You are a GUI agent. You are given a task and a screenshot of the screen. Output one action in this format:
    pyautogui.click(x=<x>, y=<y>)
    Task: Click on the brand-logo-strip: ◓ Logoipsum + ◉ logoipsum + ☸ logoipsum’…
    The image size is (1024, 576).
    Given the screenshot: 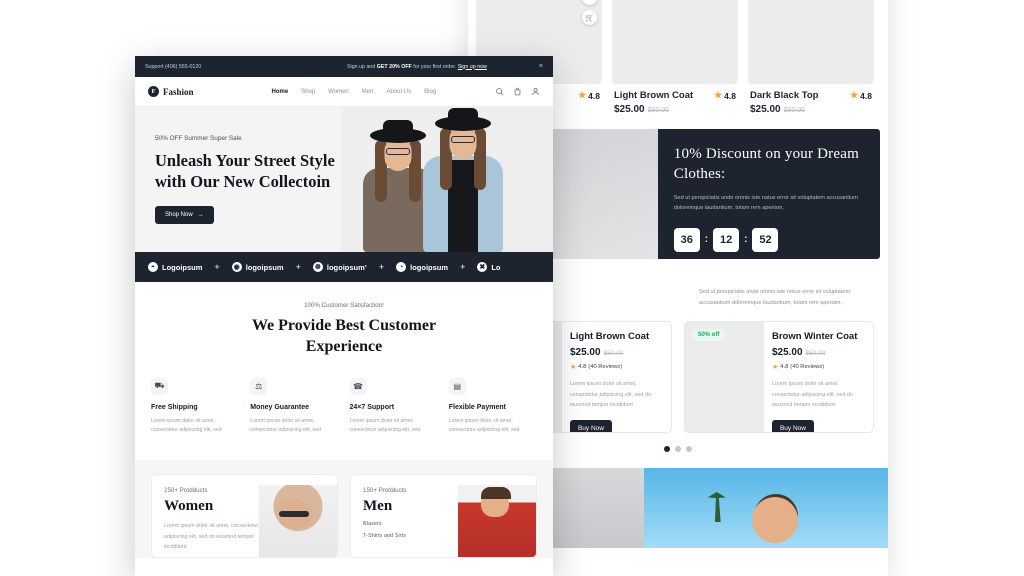 What is the action you would take?
    pyautogui.click(x=344, y=267)
    